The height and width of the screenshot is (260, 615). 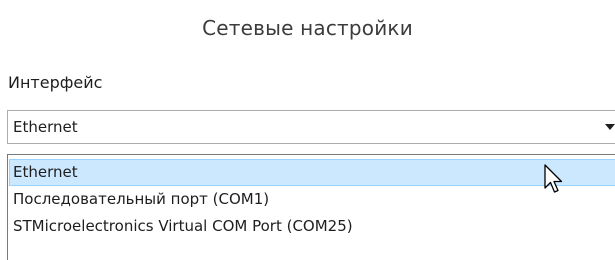 What do you see at coordinates (311, 127) in the screenshot?
I see `interface-select: Ethernet` at bounding box center [311, 127].